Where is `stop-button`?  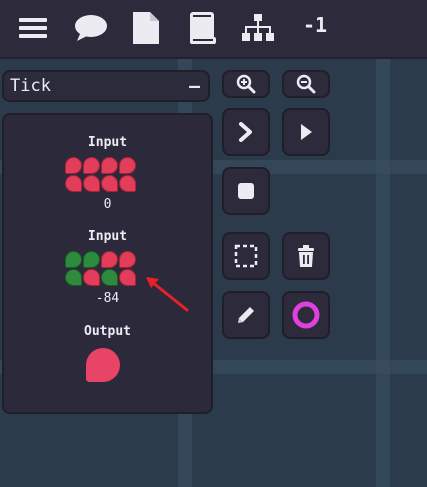 stop-button is located at coordinates (246, 191).